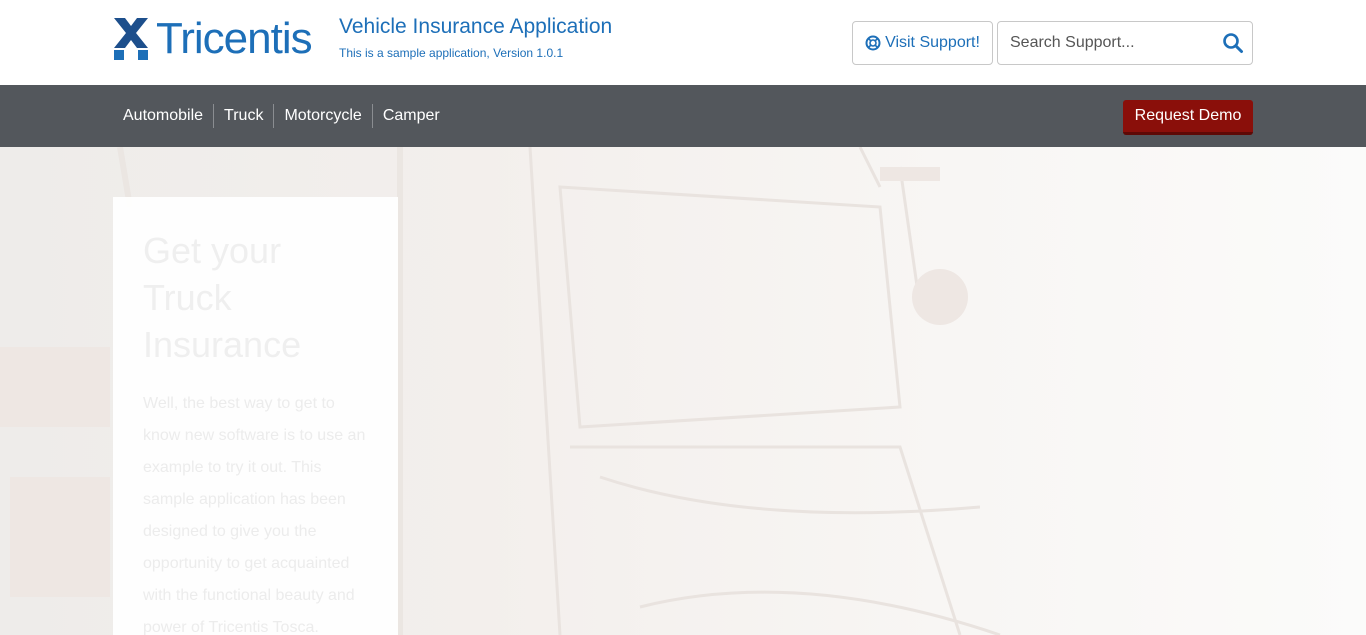 The height and width of the screenshot is (635, 1366). What do you see at coordinates (1188, 117) in the screenshot?
I see `request-demo-button: Request Demo` at bounding box center [1188, 117].